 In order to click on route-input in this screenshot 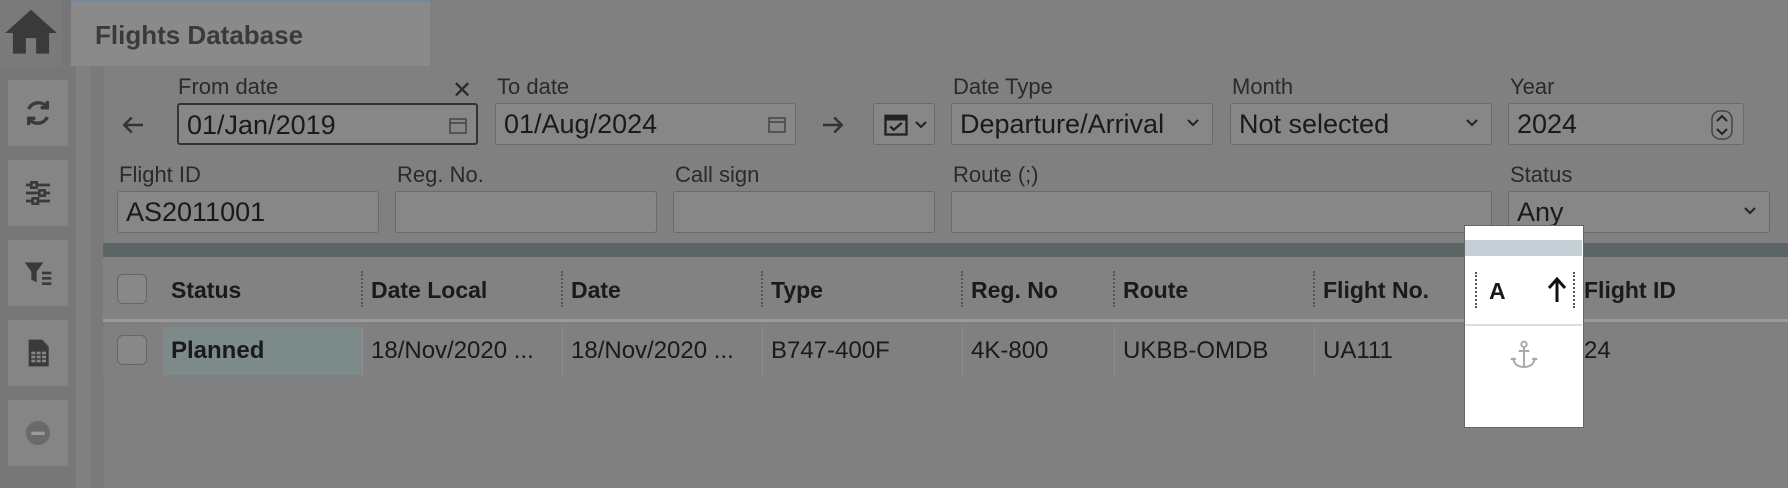, I will do `click(1221, 212)`.